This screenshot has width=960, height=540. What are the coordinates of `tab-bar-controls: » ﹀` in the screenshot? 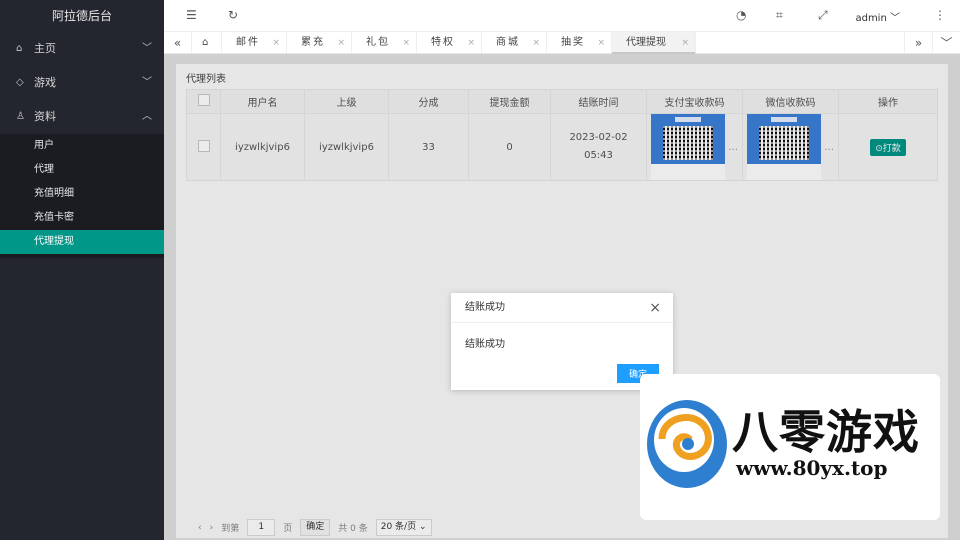 It's located at (932, 43).